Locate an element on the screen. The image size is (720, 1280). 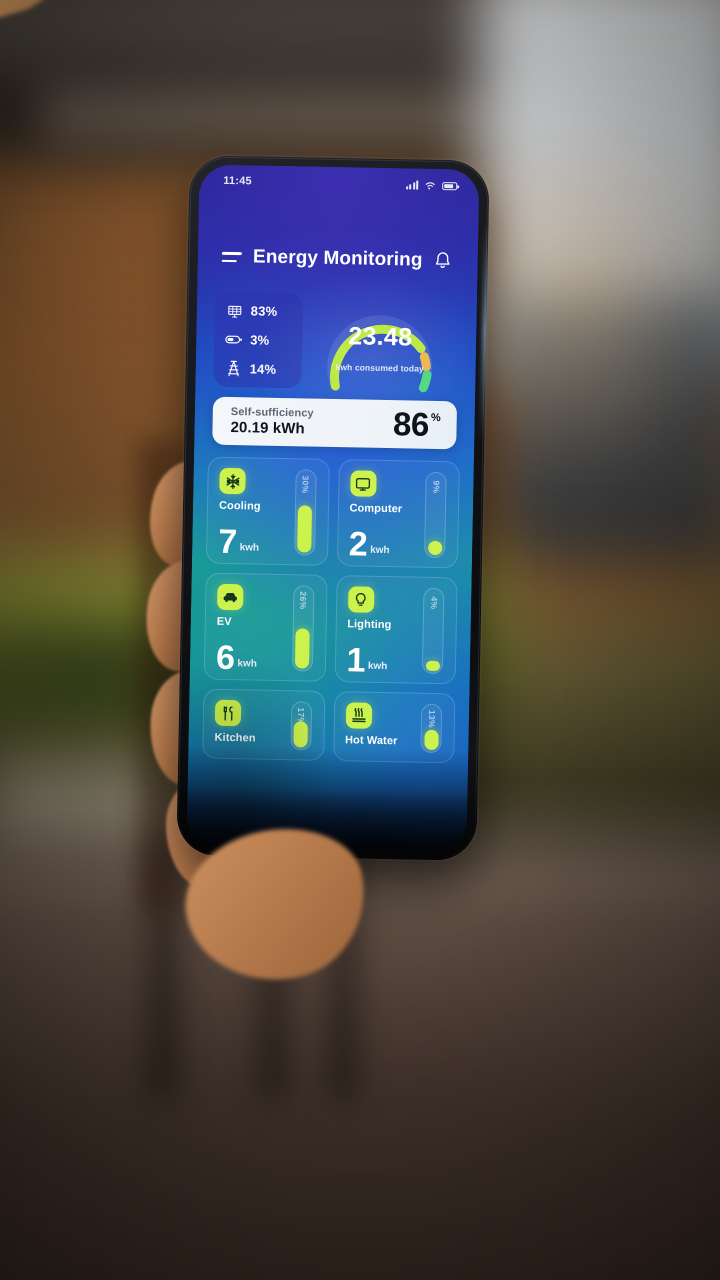
lightbulb-icon is located at coordinates (360, 599).